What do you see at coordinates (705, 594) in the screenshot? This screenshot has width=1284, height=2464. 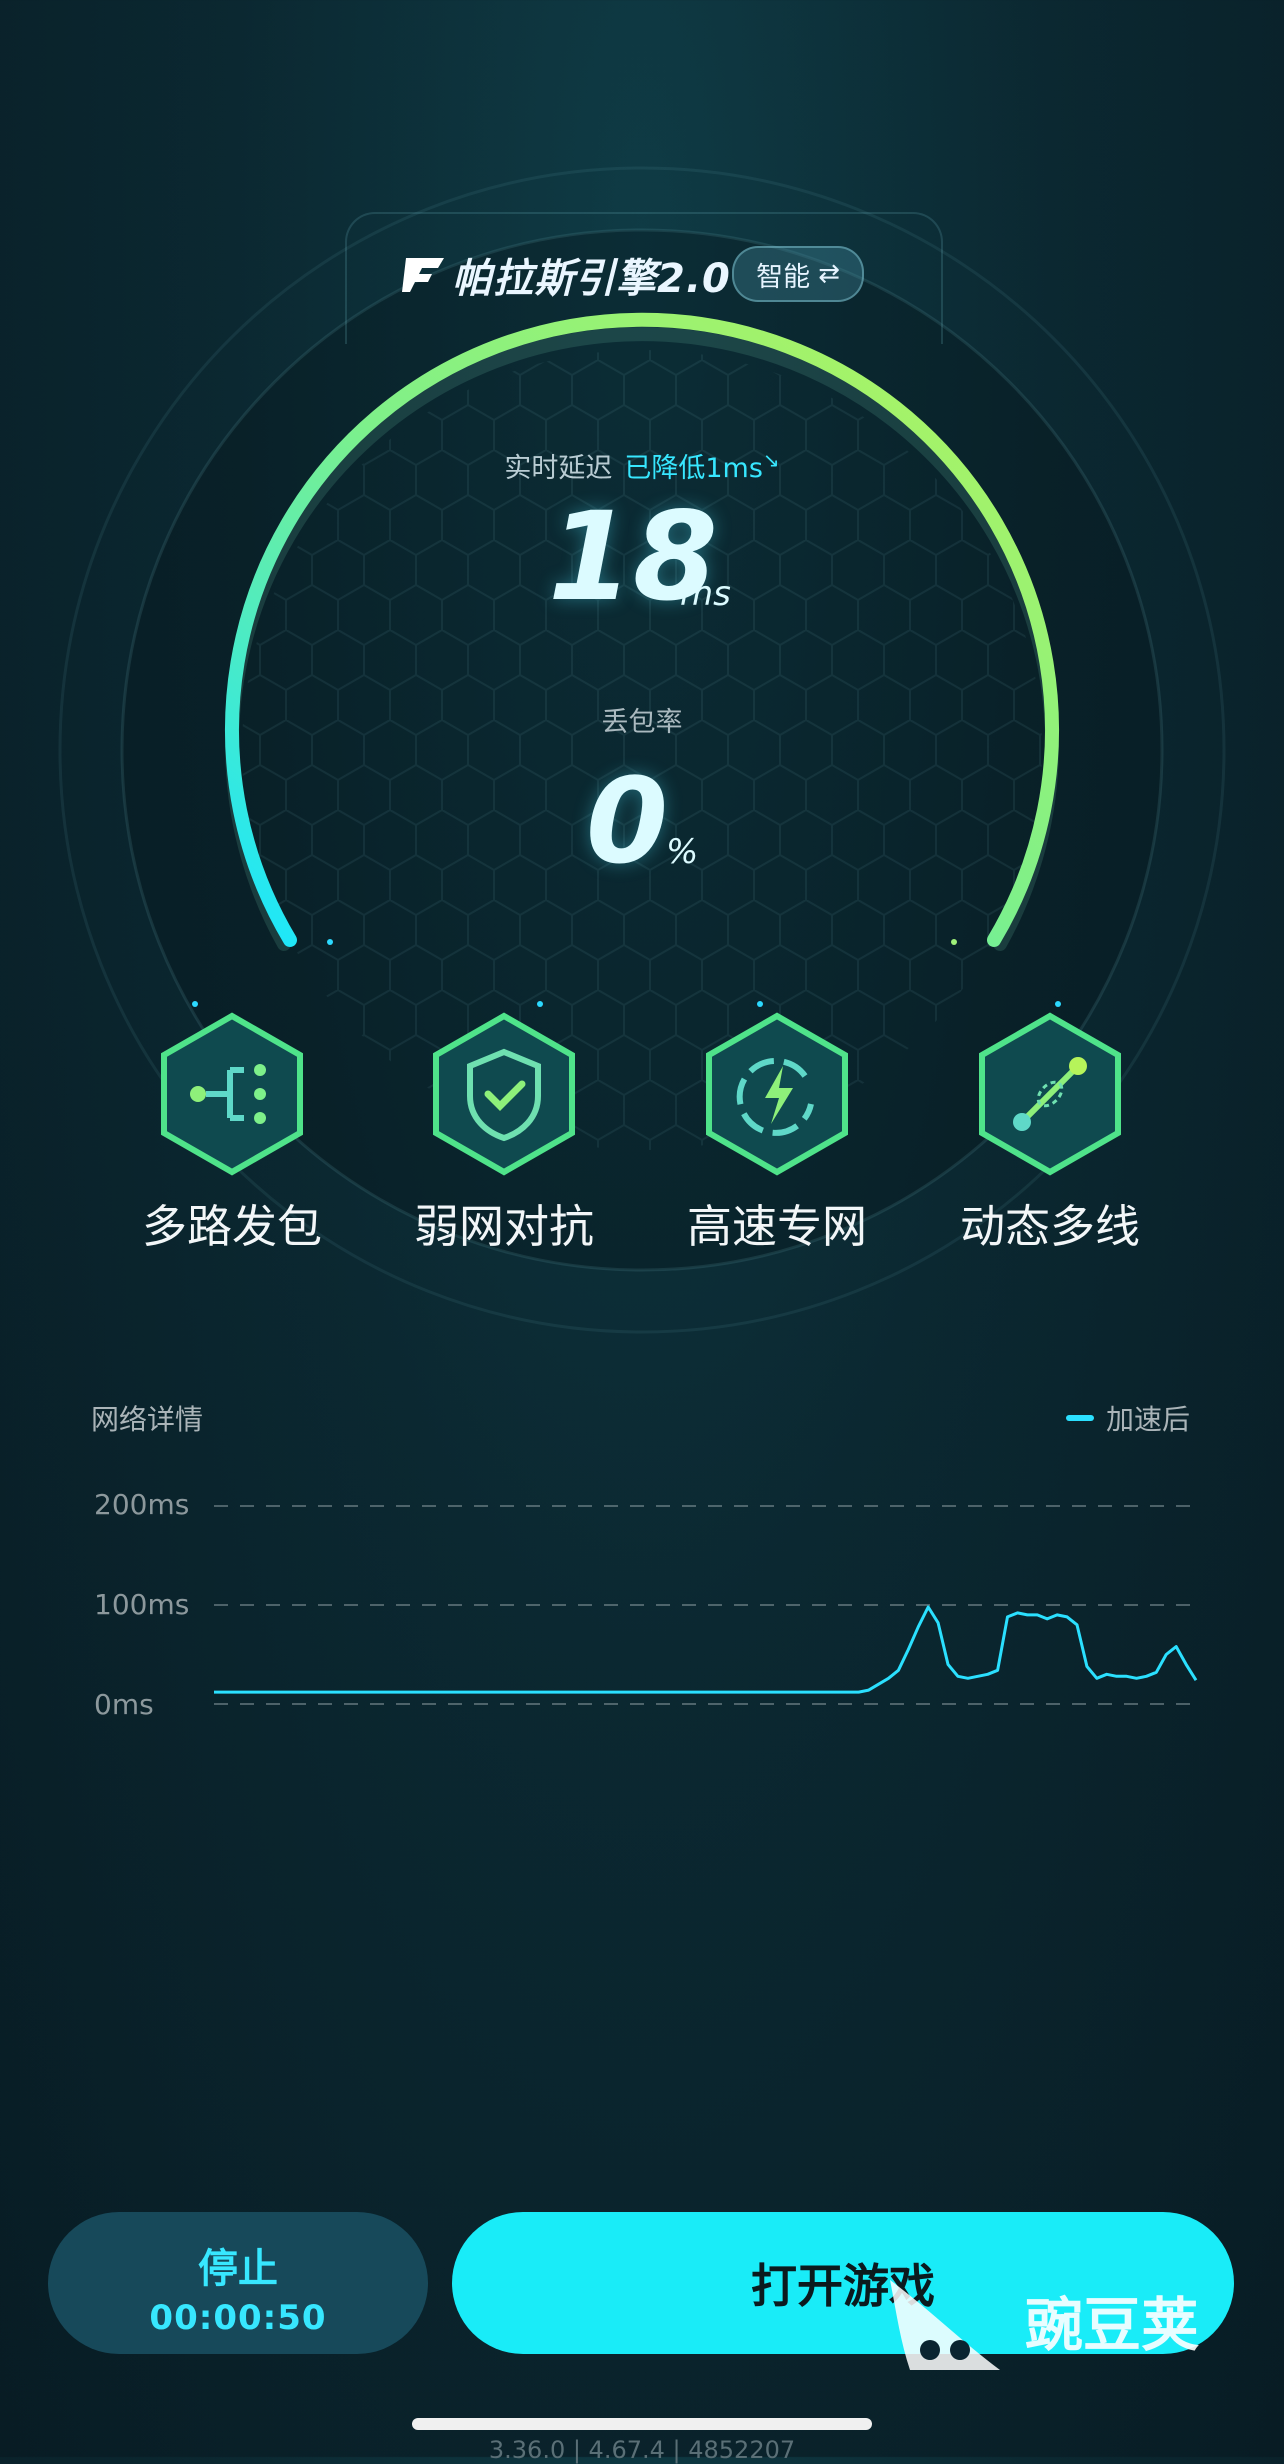 I see `latency-unit: ms` at bounding box center [705, 594].